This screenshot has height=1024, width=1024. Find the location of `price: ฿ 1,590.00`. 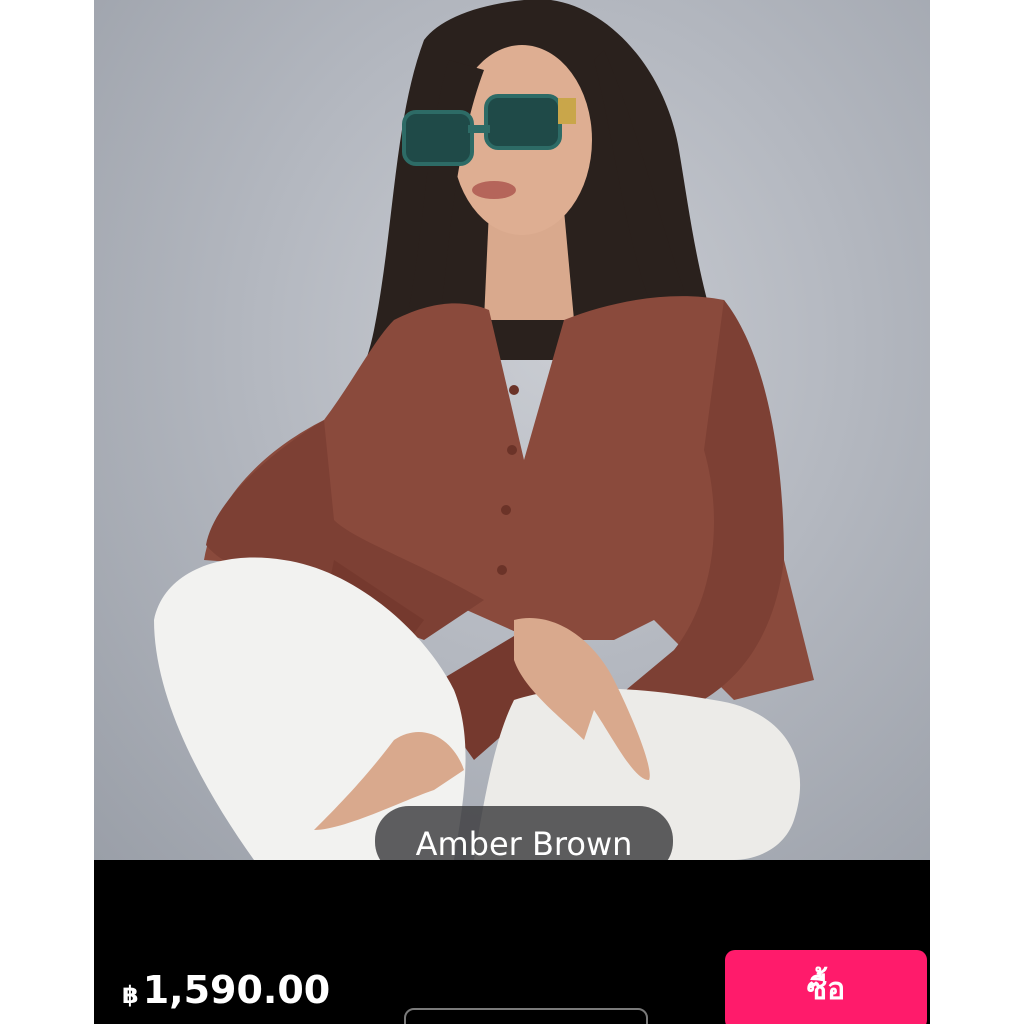

price: ฿ 1,590.00 is located at coordinates (226, 990).